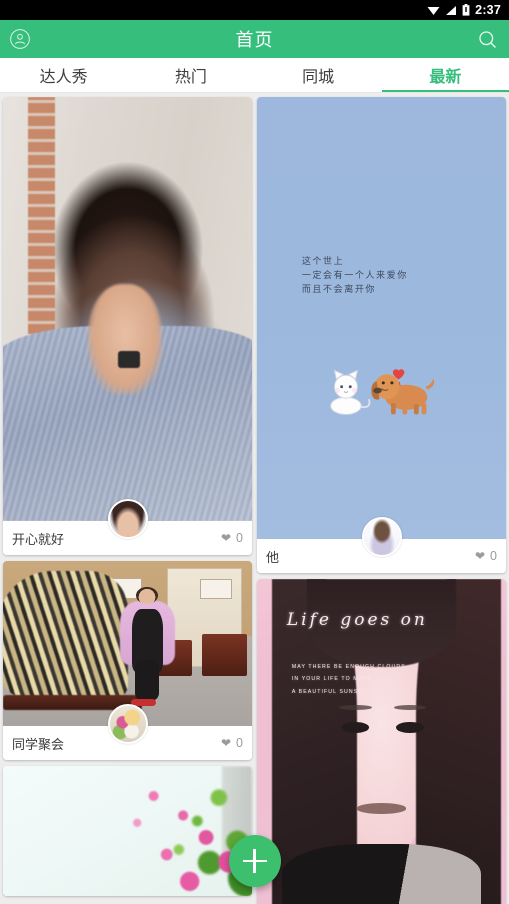 The height and width of the screenshot is (904, 509). I want to click on photo-bougainvillea, so click(127, 831).